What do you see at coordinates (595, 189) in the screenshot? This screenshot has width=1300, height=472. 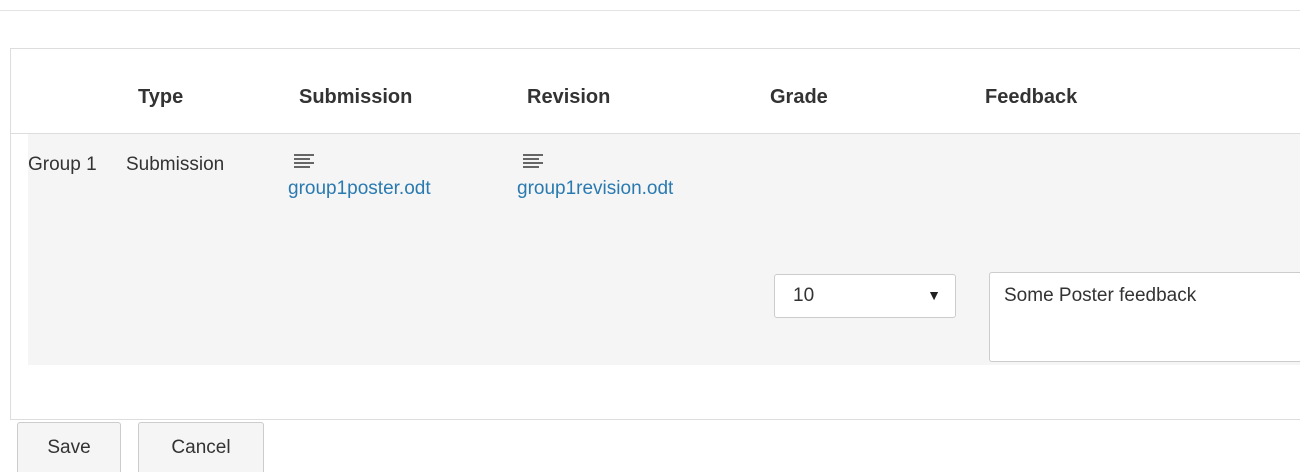 I see `revision-file-link: group1revision.odt` at bounding box center [595, 189].